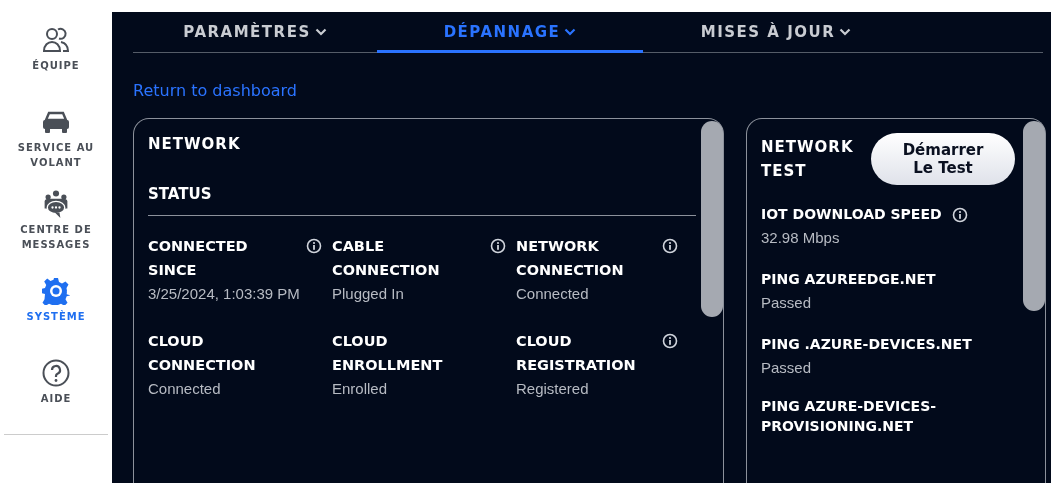 This screenshot has width=1051, height=483. I want to click on test-result: 32.98 Mbps, so click(801, 238).